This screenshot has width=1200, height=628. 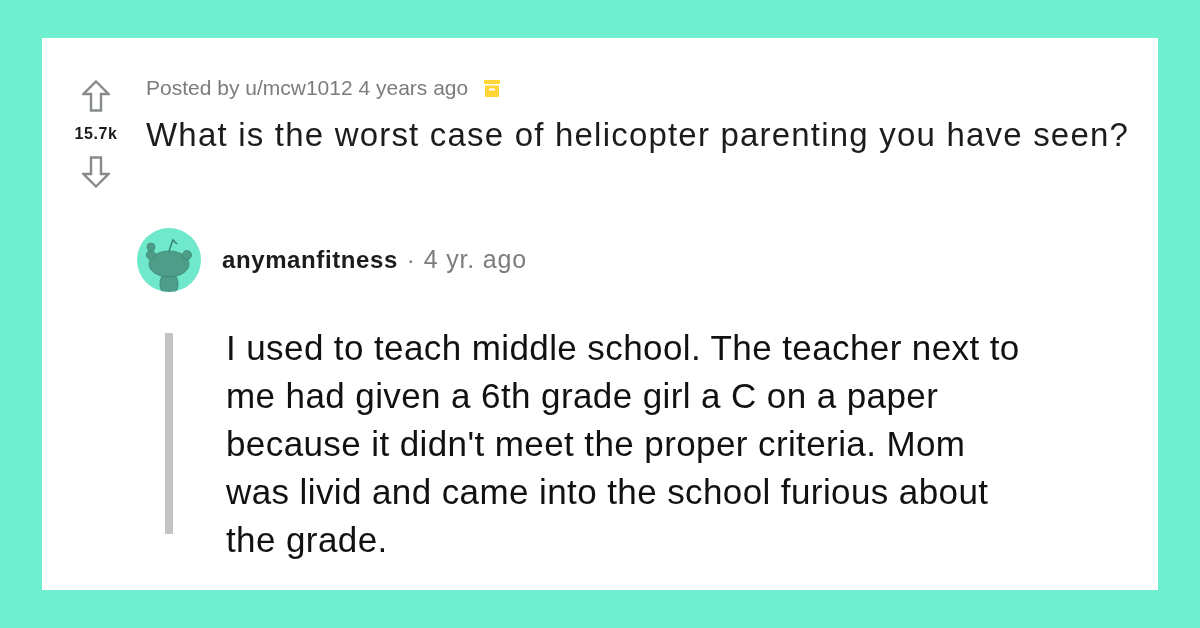 What do you see at coordinates (96, 96) in the screenshot?
I see `upvote-arrow-icon` at bounding box center [96, 96].